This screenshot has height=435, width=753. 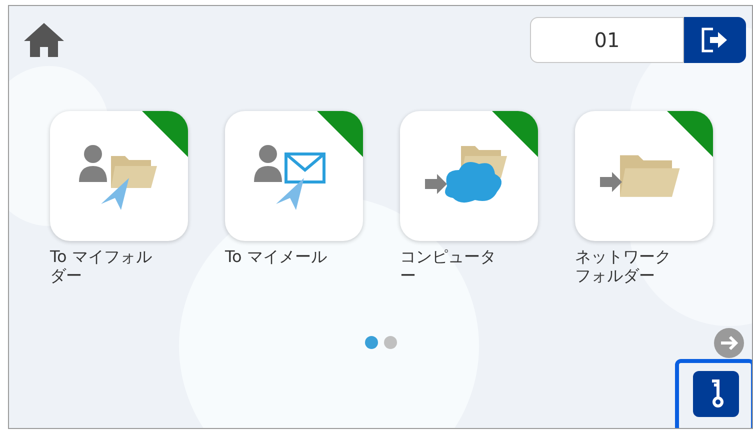 What do you see at coordinates (448, 266) in the screenshot?
I see `tile-label: コンピューター` at bounding box center [448, 266].